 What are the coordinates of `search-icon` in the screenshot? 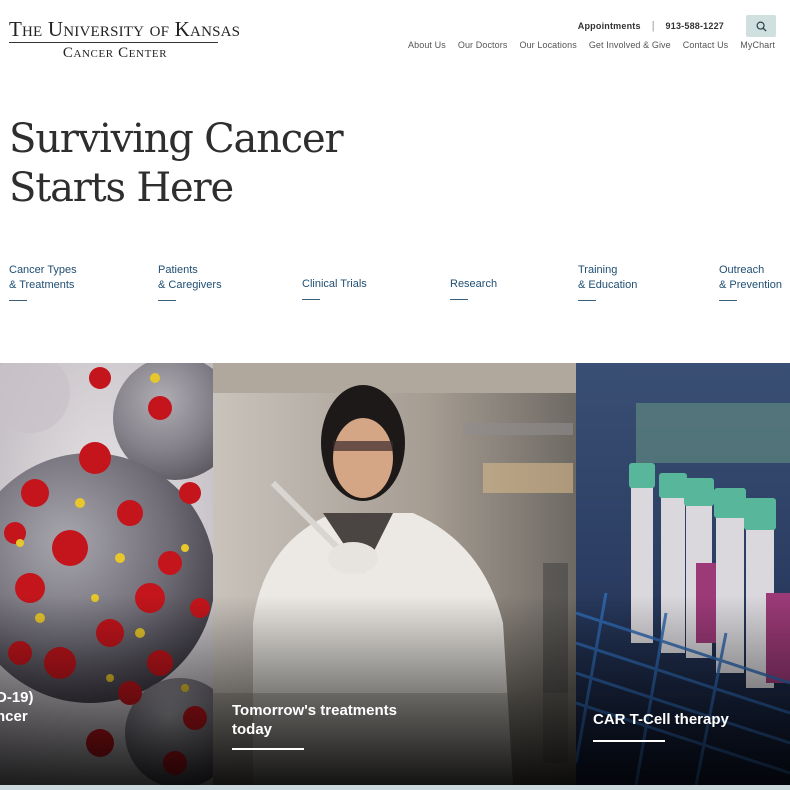 It's located at (761, 26).